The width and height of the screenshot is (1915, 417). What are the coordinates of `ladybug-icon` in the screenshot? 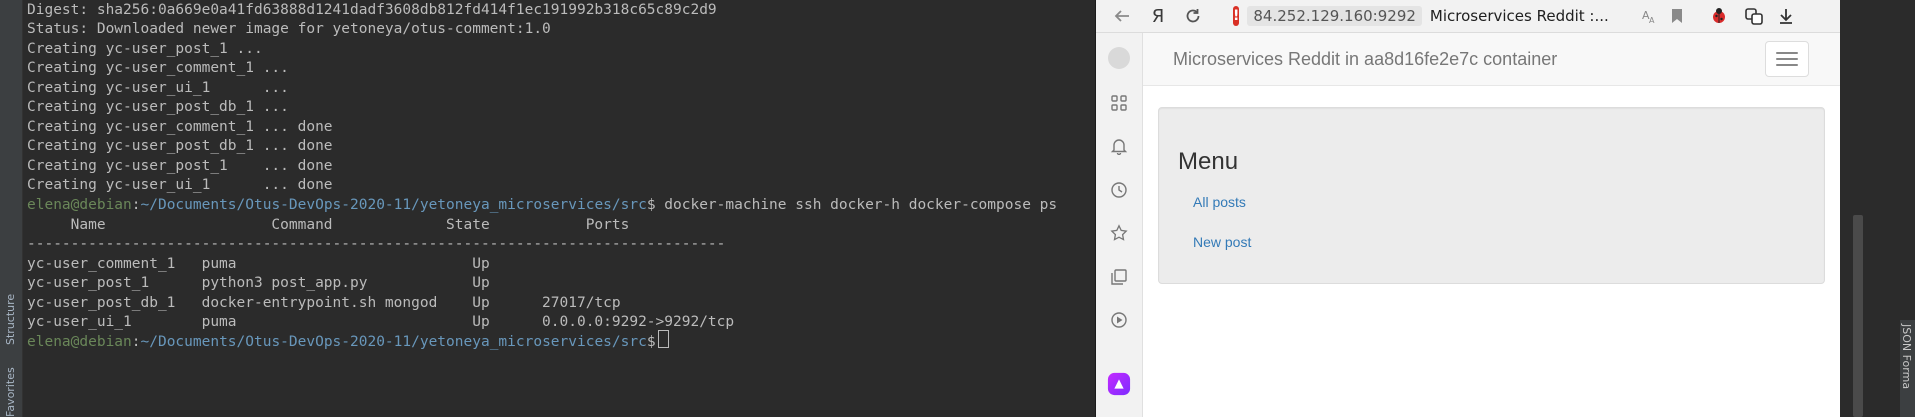 It's located at (1719, 16).